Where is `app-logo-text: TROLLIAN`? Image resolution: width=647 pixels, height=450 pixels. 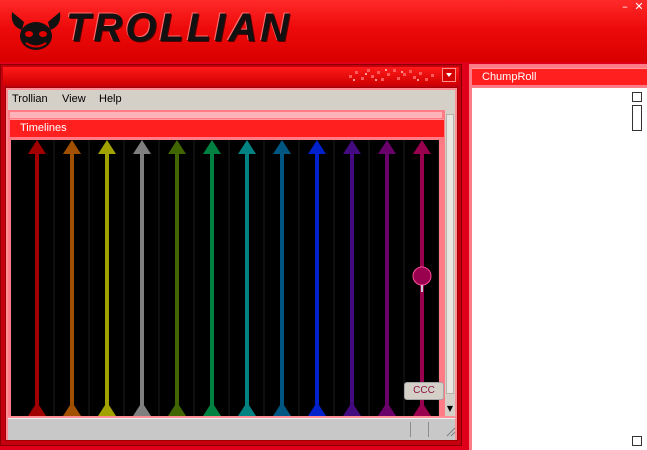 app-logo-text: TROLLIAN is located at coordinates (179, 28).